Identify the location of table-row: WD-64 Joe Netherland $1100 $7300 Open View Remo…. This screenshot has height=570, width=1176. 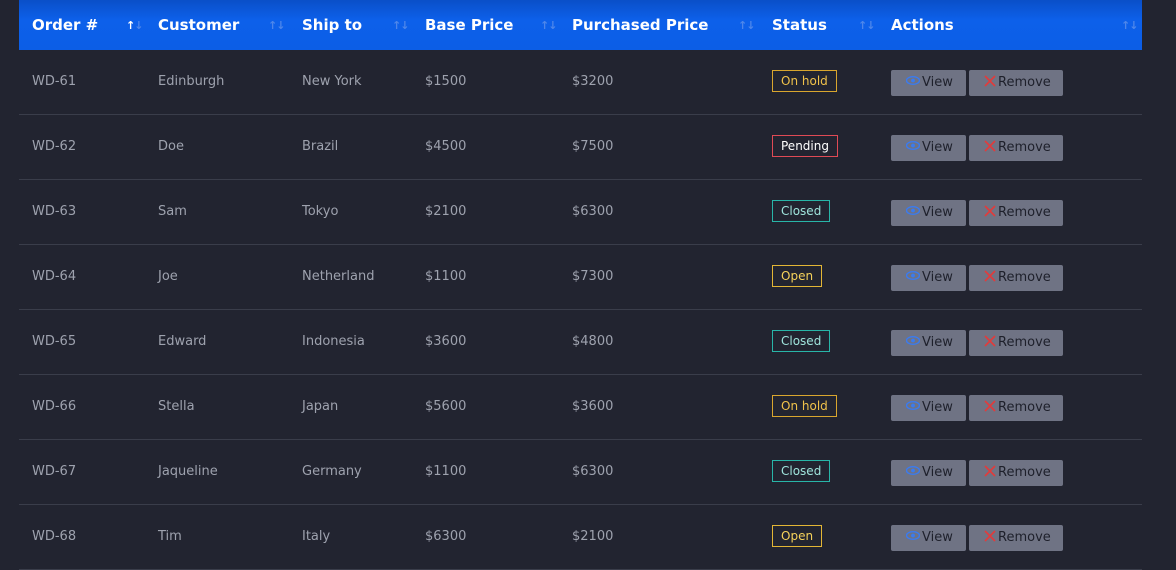
(580, 277).